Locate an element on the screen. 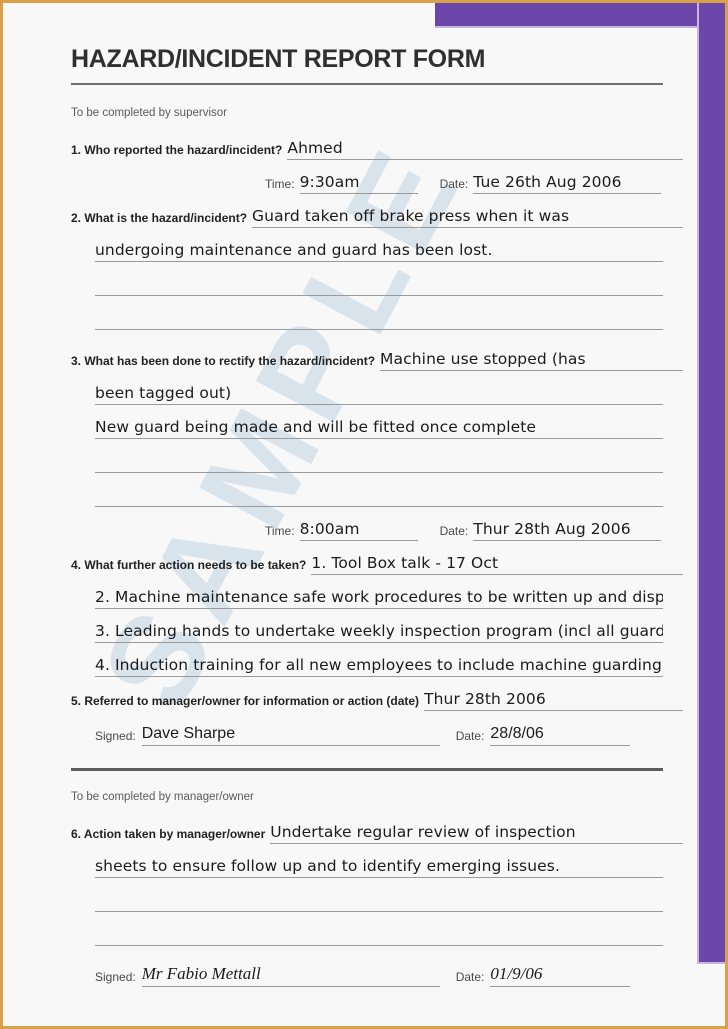  supervisor-signature-value: Dave Sharpe is located at coordinates (188, 733).